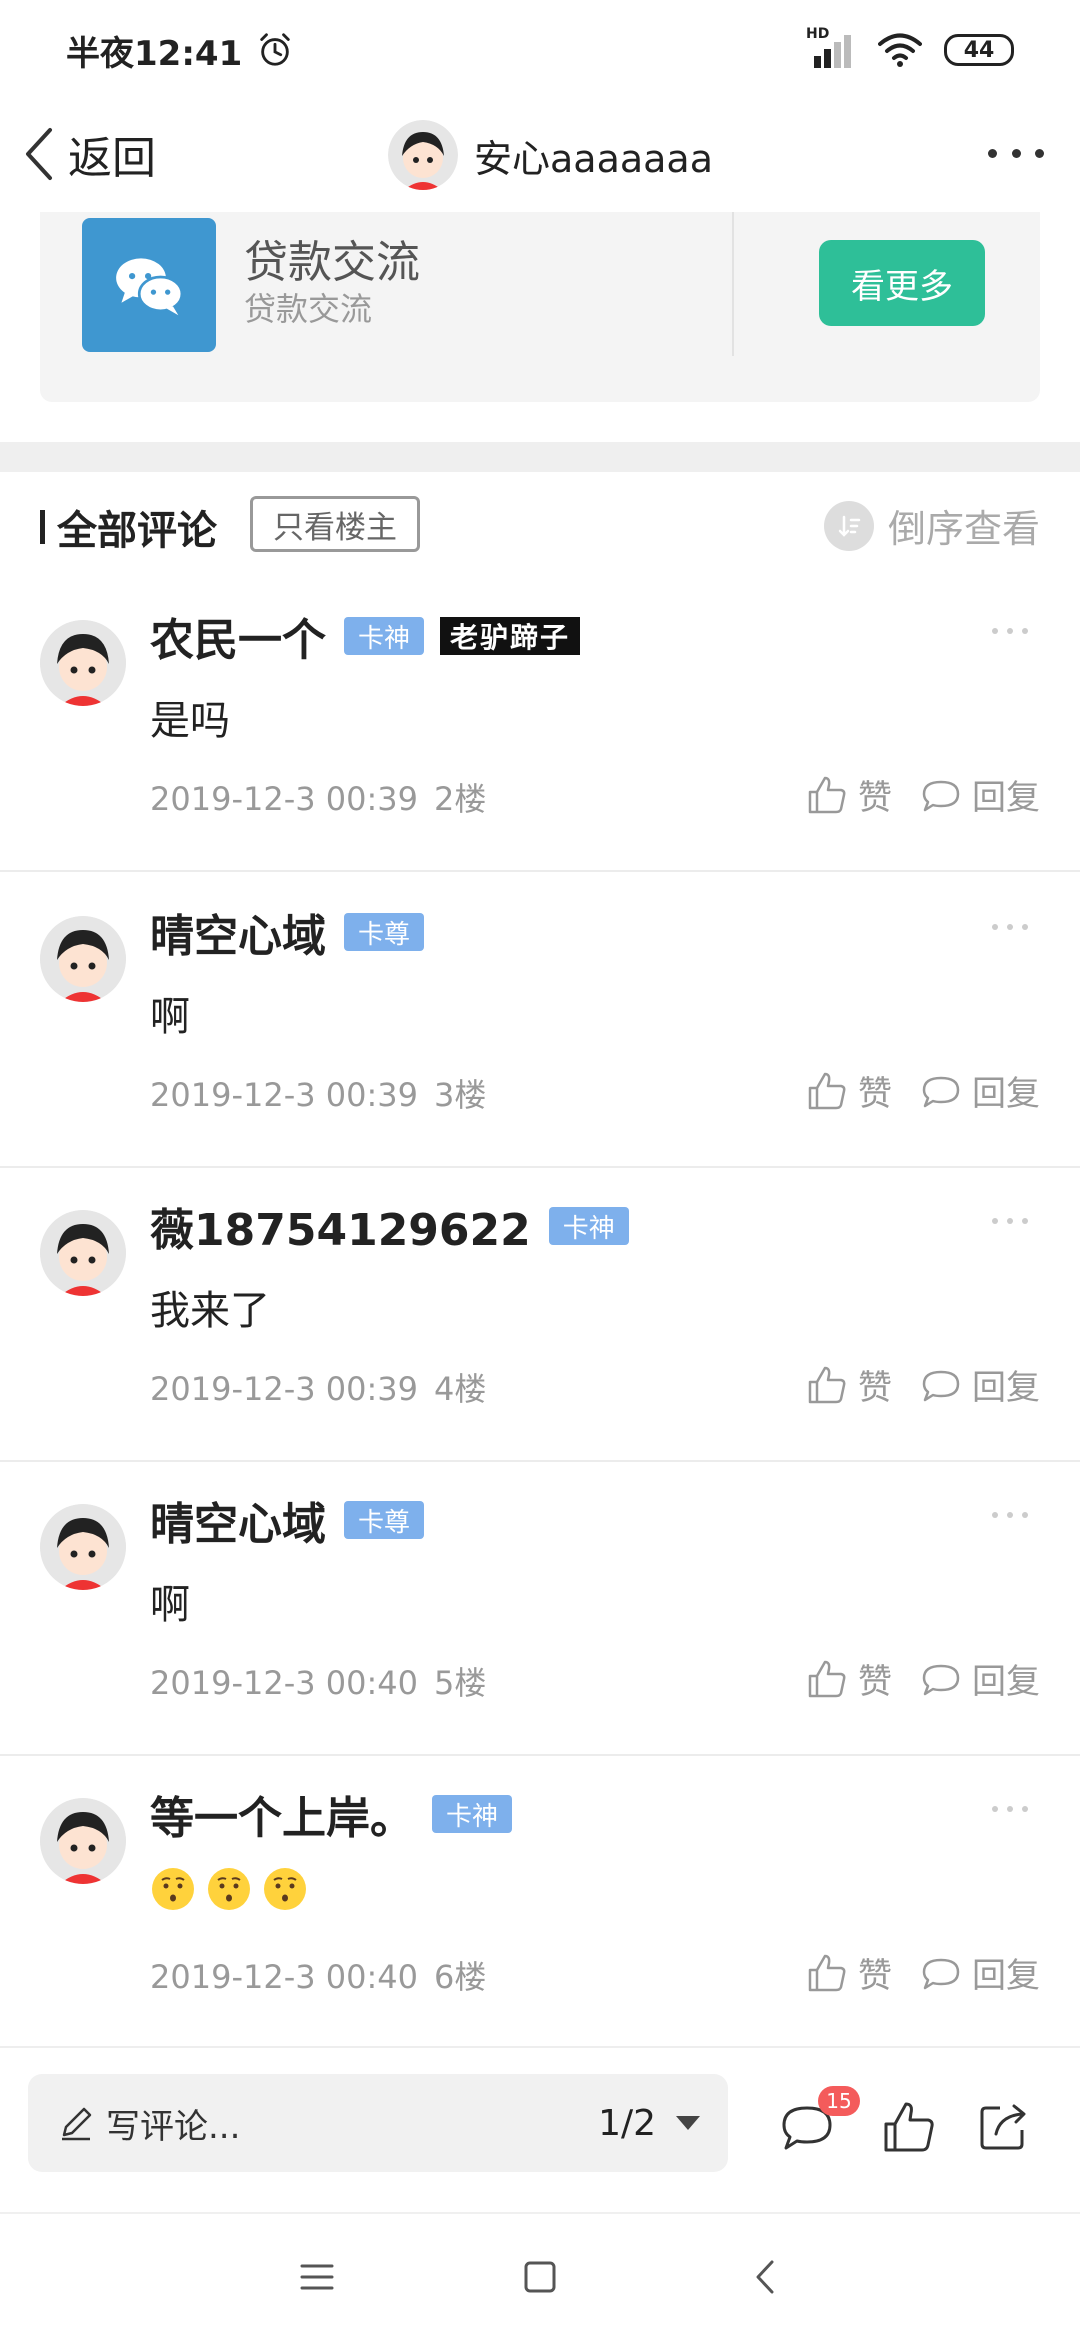 The height and width of the screenshot is (2340, 1080). Describe the element at coordinates (767, 2277) in the screenshot. I see `back-nav-icon` at that location.